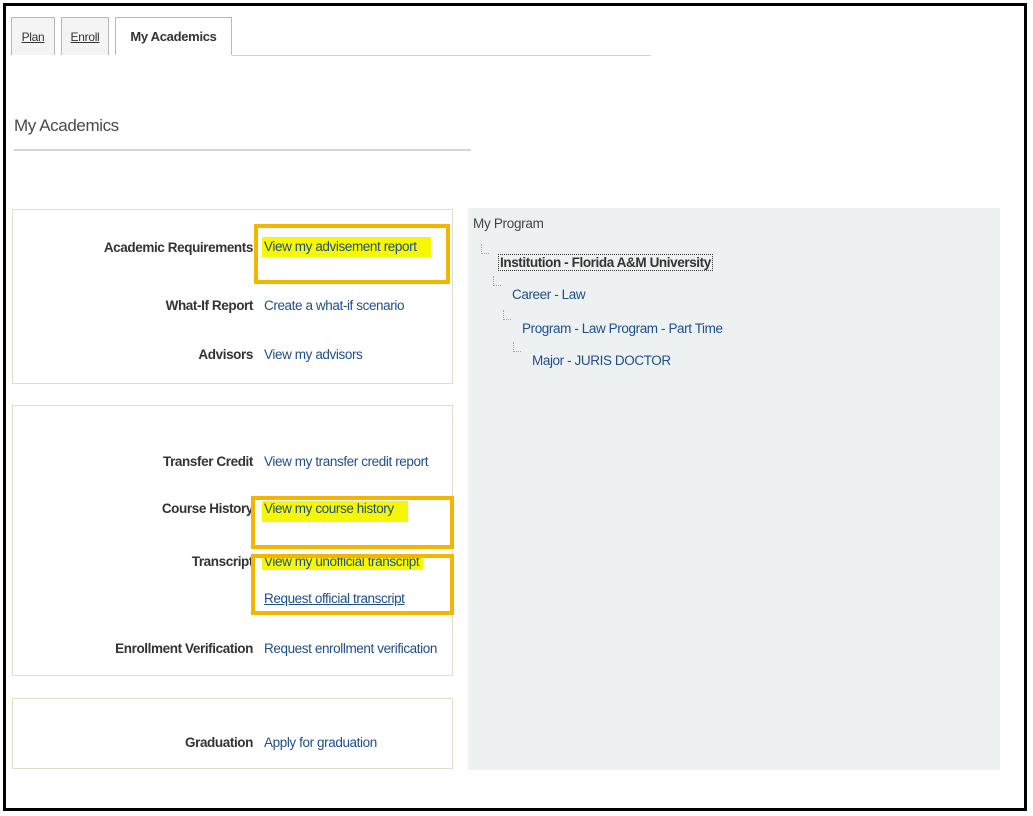  Describe the element at coordinates (601, 360) in the screenshot. I see `tree-node-major: Major - JURIS DOCTOR` at that location.